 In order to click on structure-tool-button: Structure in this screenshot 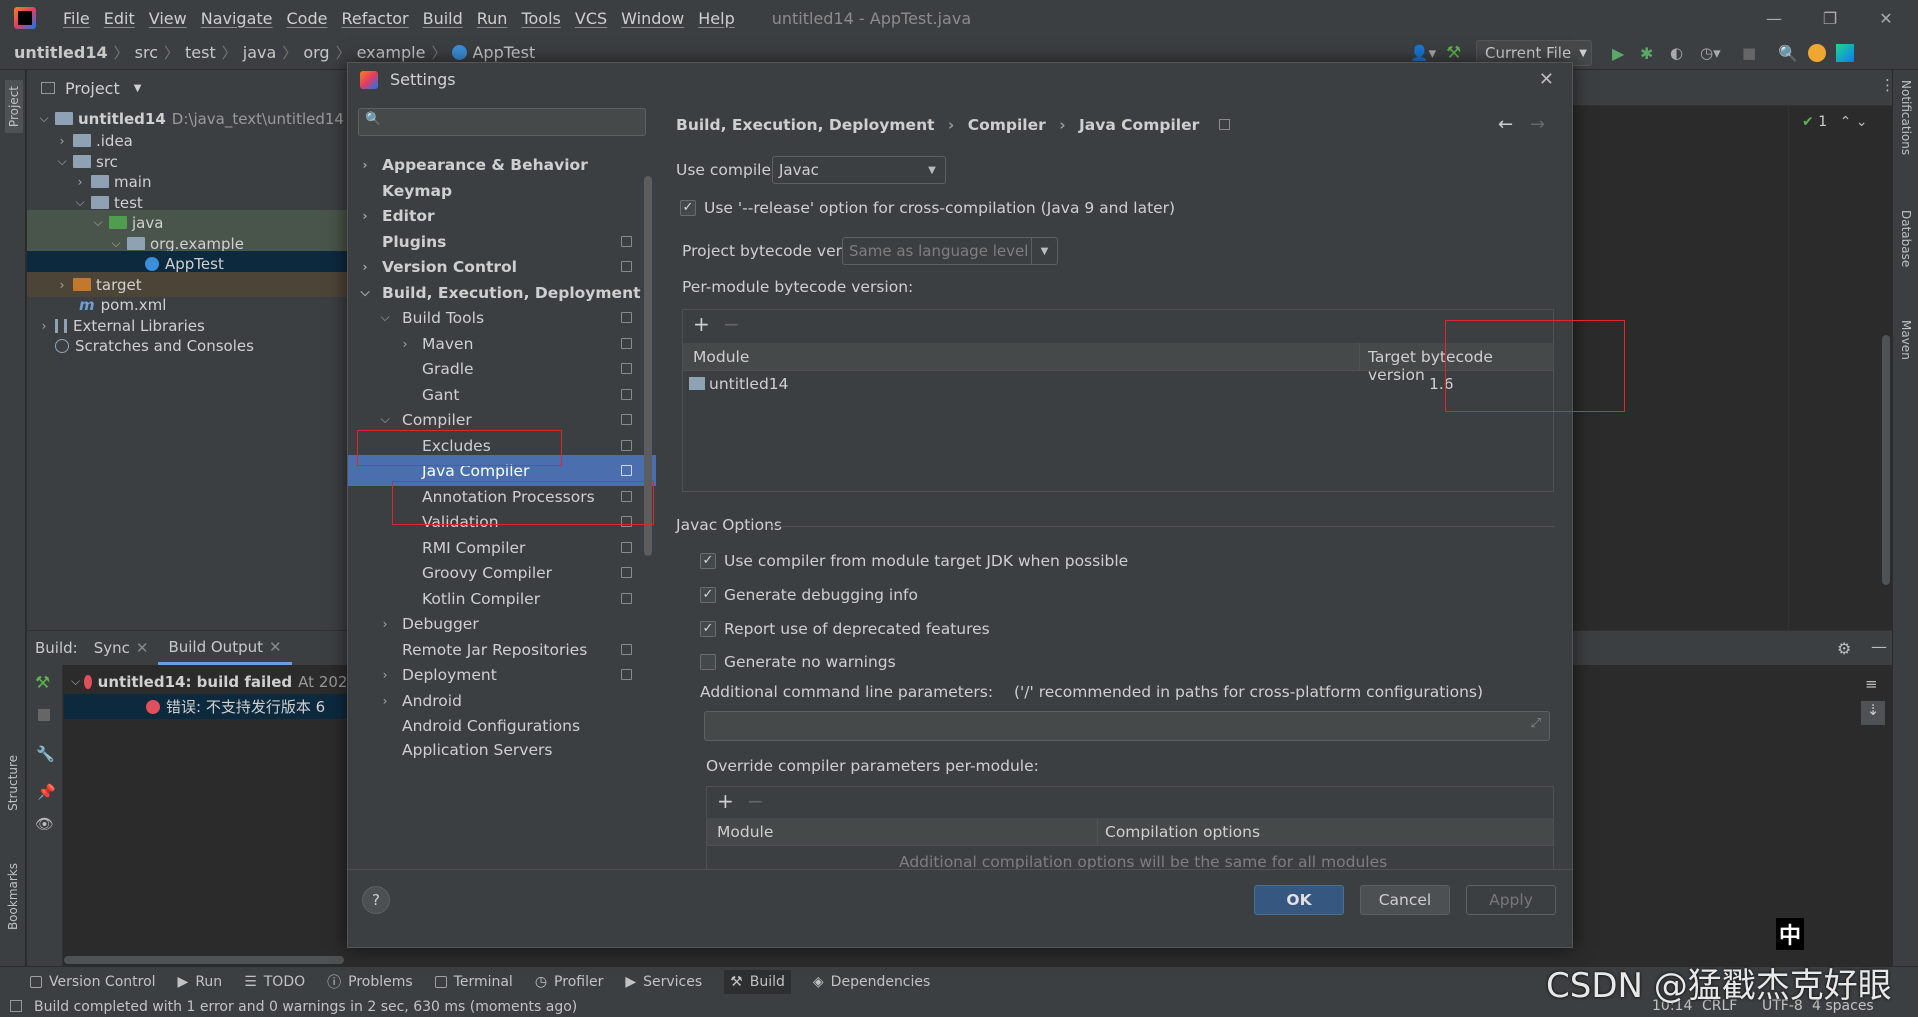, I will do `click(13, 783)`.